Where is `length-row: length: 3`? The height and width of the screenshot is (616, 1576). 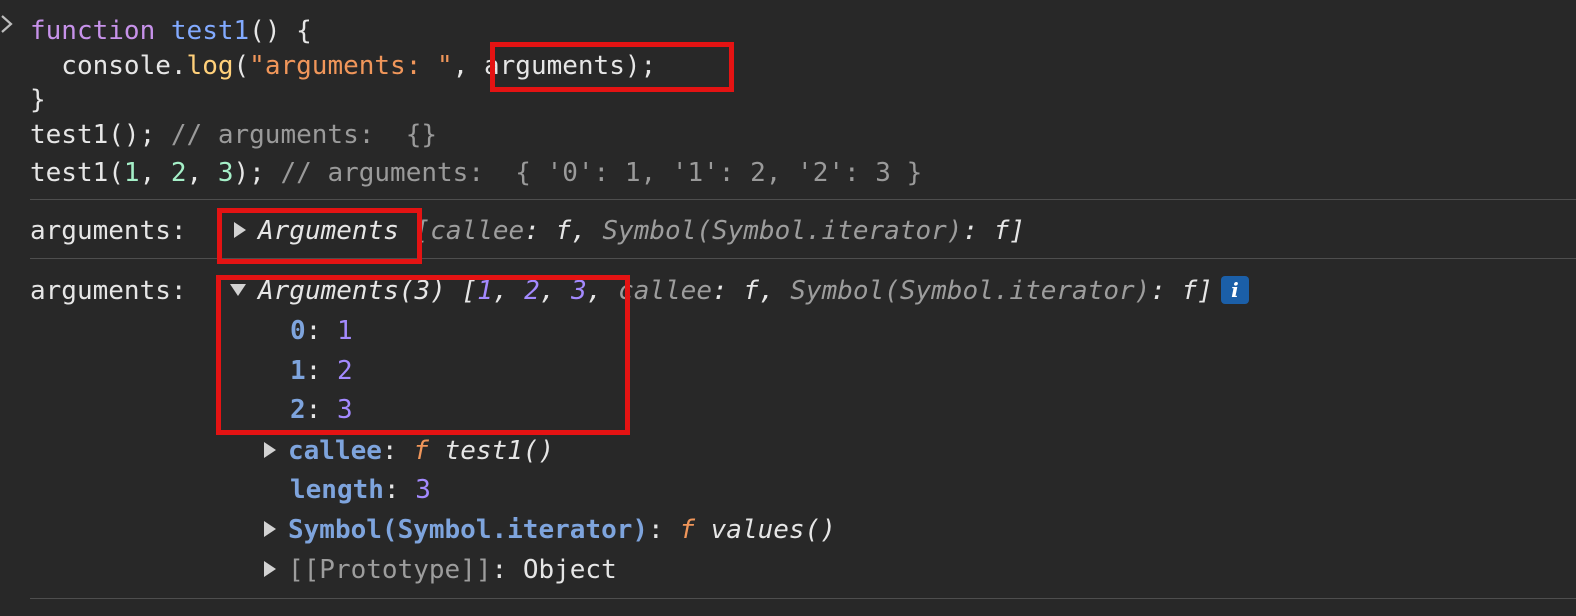
length-row: length: 3 is located at coordinates (360, 490).